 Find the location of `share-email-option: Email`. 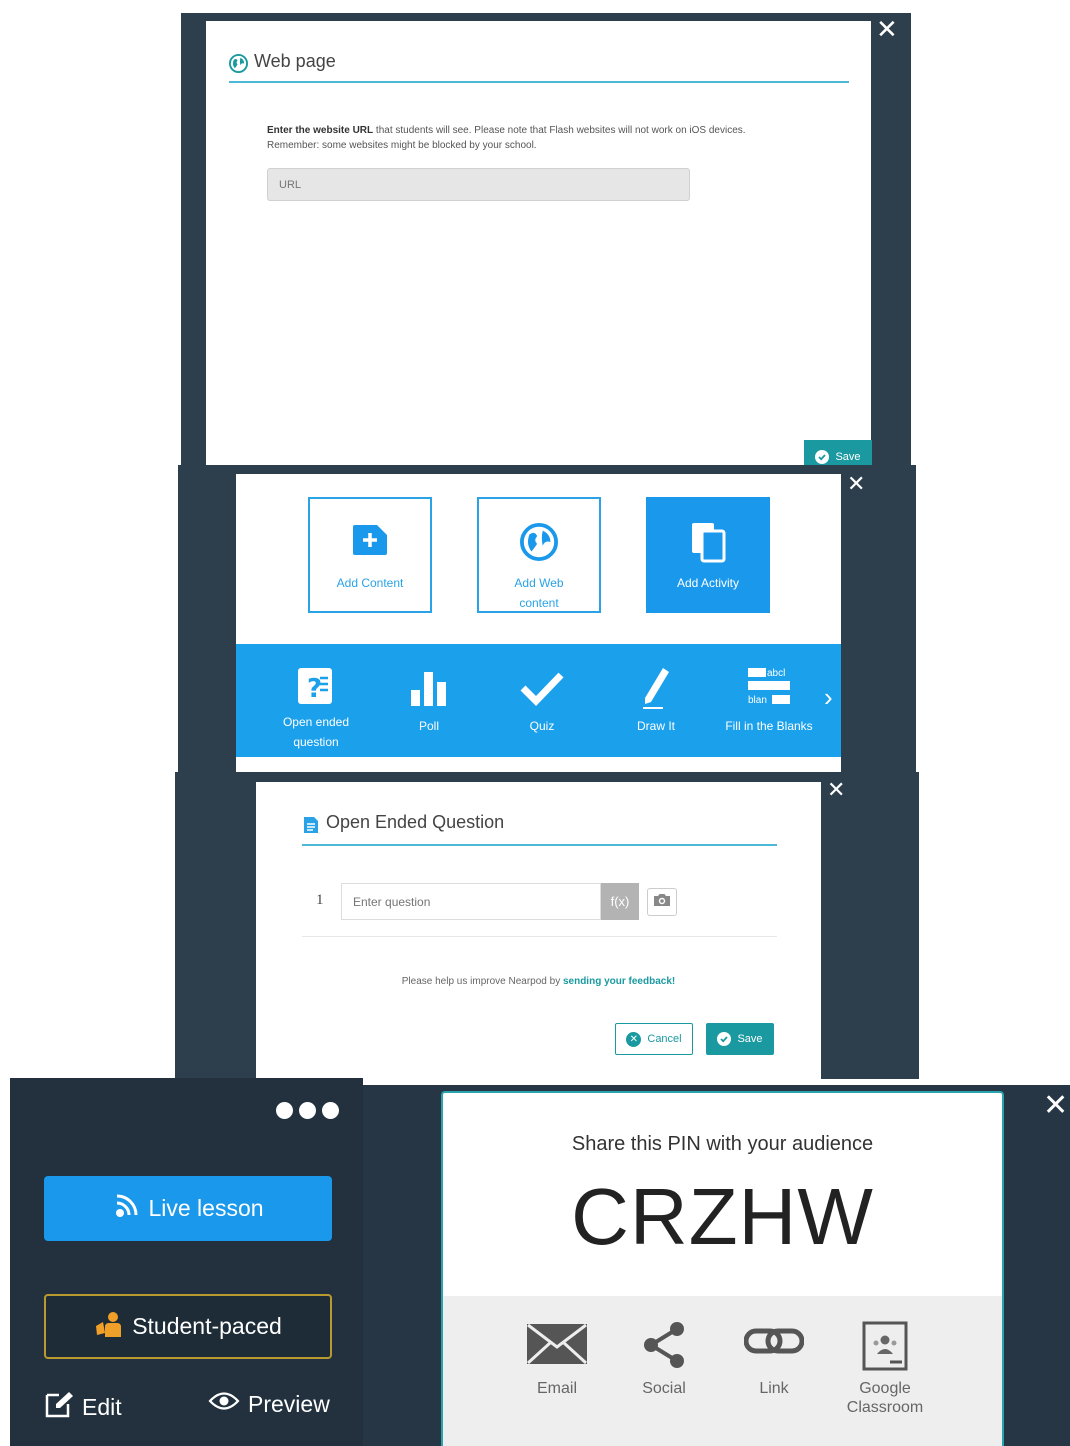

share-email-option: Email is located at coordinates (557, 1359).